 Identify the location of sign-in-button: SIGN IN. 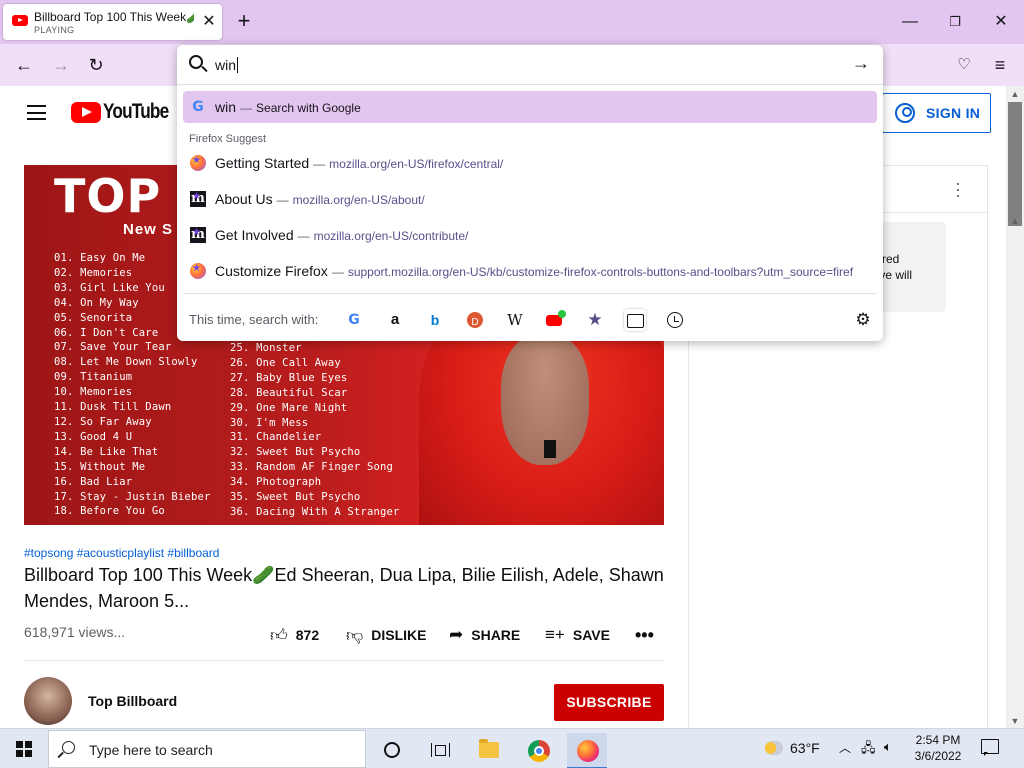
(936, 113).